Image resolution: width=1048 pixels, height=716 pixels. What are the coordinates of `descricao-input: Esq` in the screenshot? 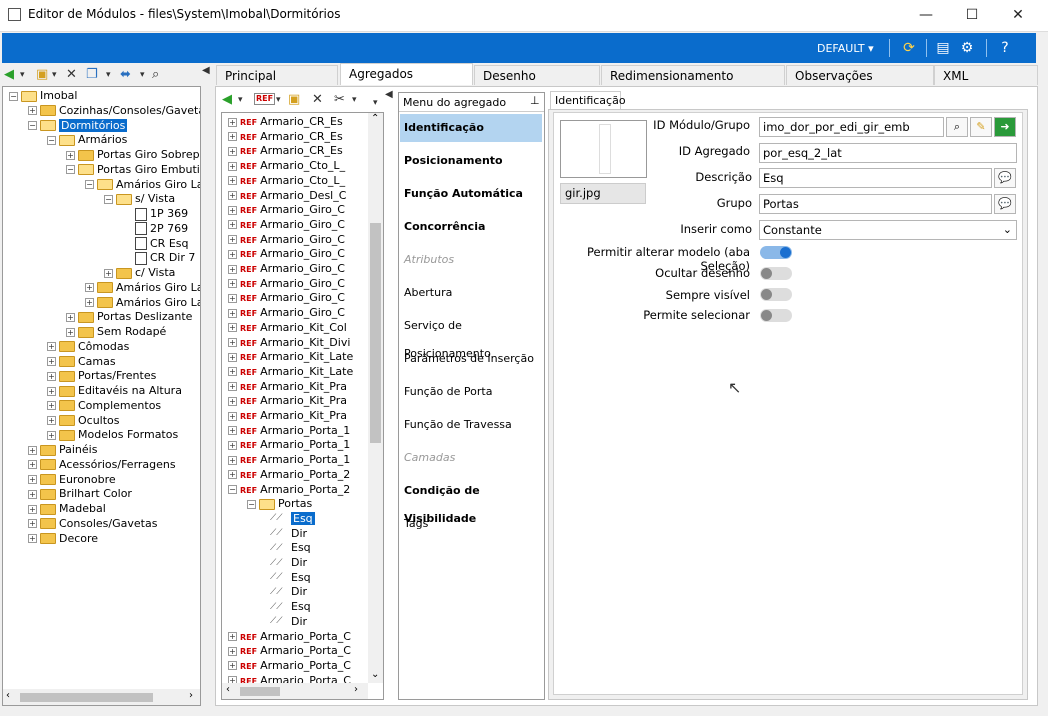 It's located at (875, 178).